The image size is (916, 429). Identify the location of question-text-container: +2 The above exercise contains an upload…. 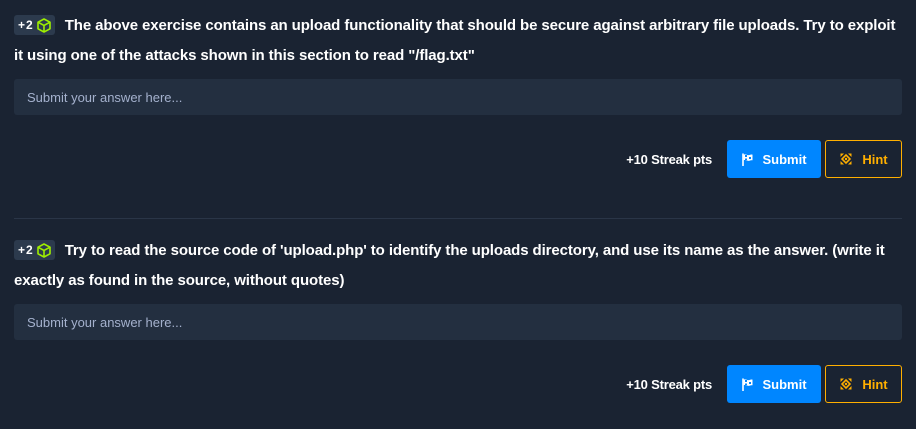
(459, 41).